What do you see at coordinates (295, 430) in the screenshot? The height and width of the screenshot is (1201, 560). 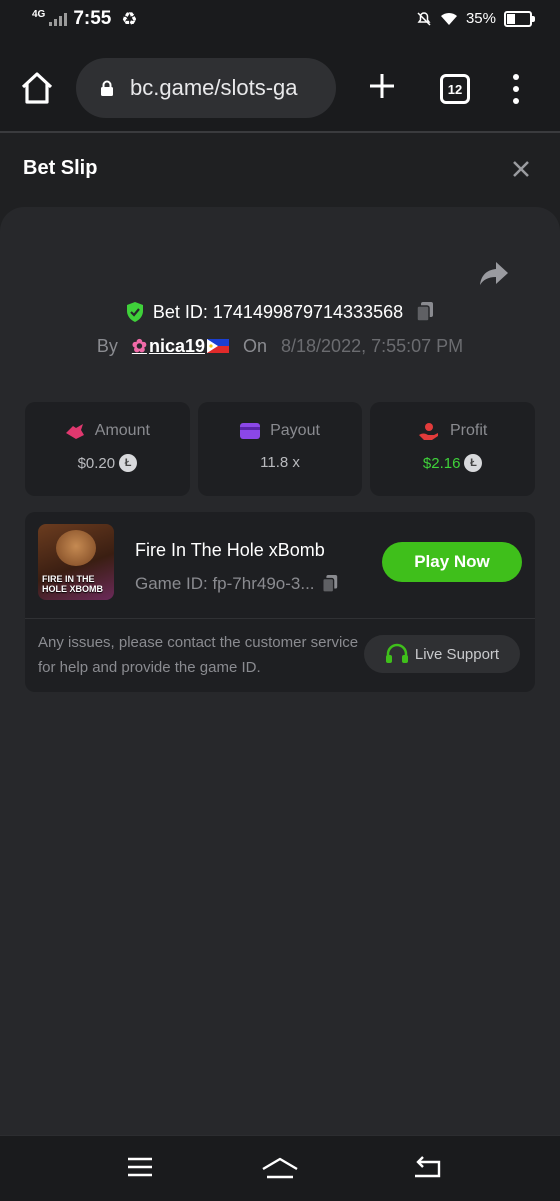 I see `payout-label: Payout` at bounding box center [295, 430].